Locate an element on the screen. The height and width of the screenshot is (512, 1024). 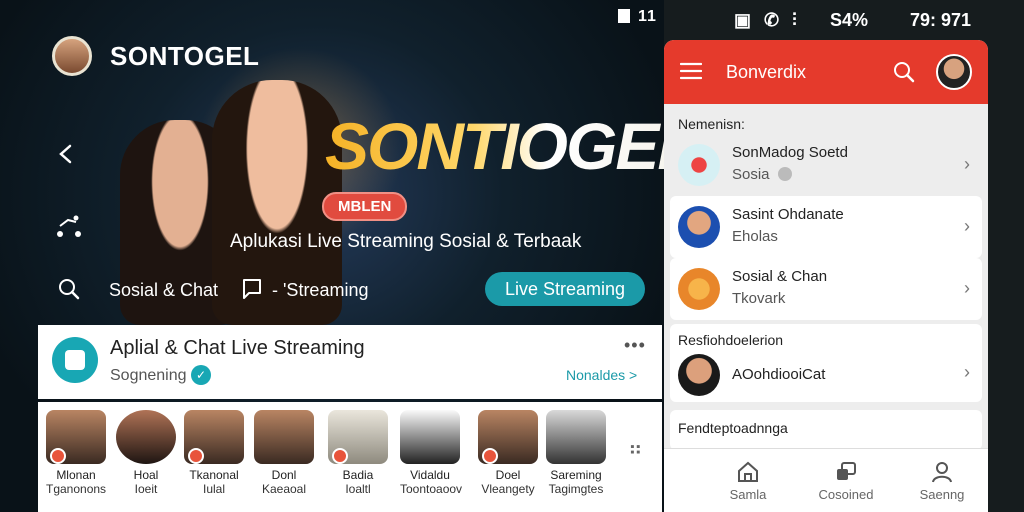
bottom-nav-label: Saenng is located at coordinates (942, 494).